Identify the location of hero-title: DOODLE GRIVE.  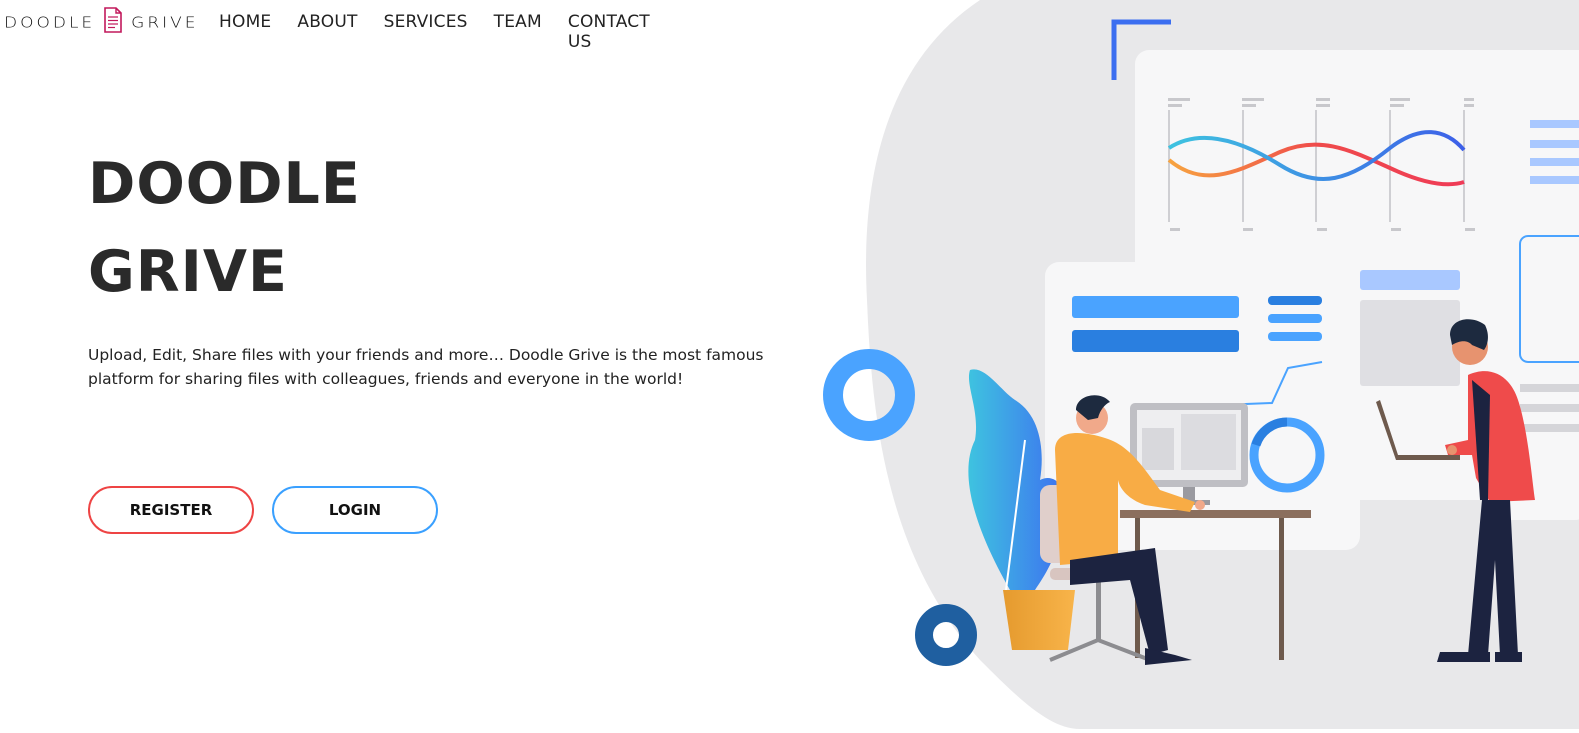
(224, 228).